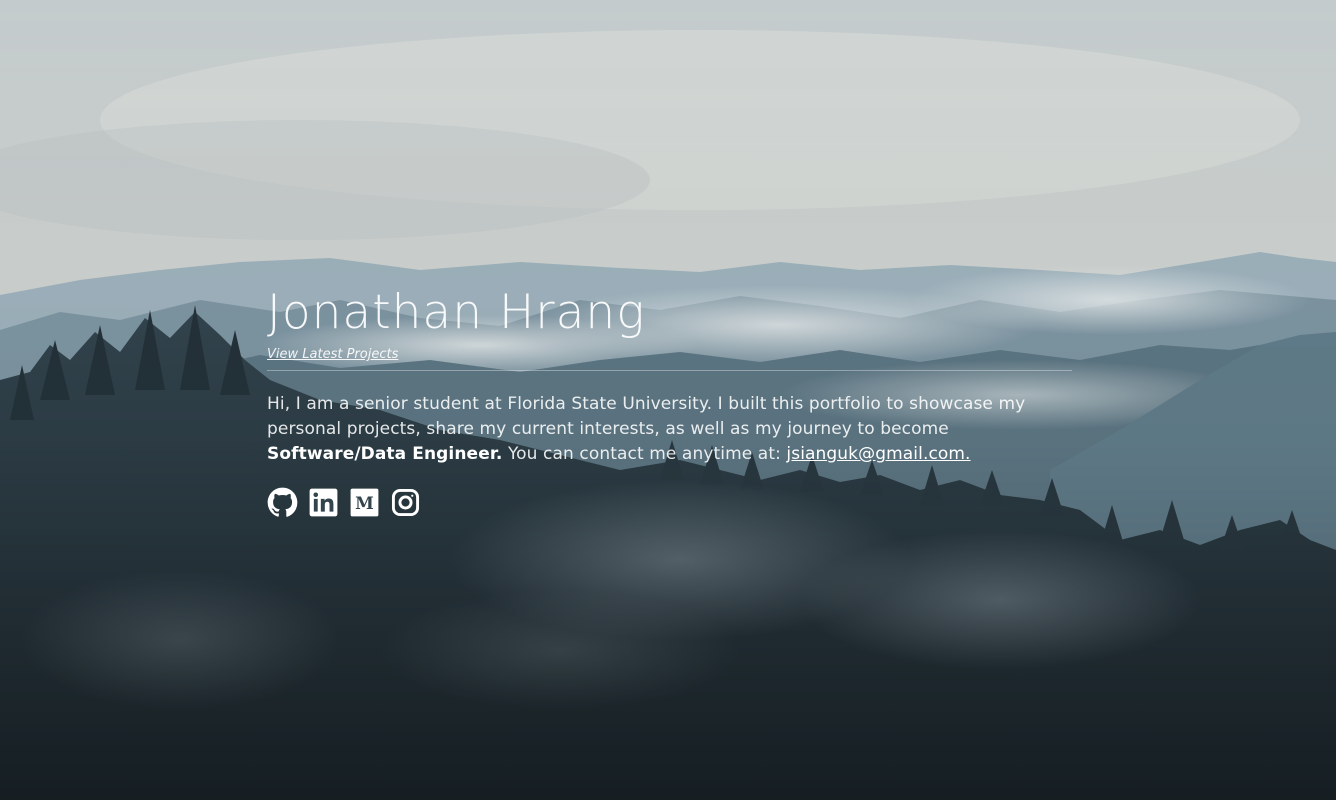 The image size is (1336, 800). I want to click on github-icon, so click(282, 502).